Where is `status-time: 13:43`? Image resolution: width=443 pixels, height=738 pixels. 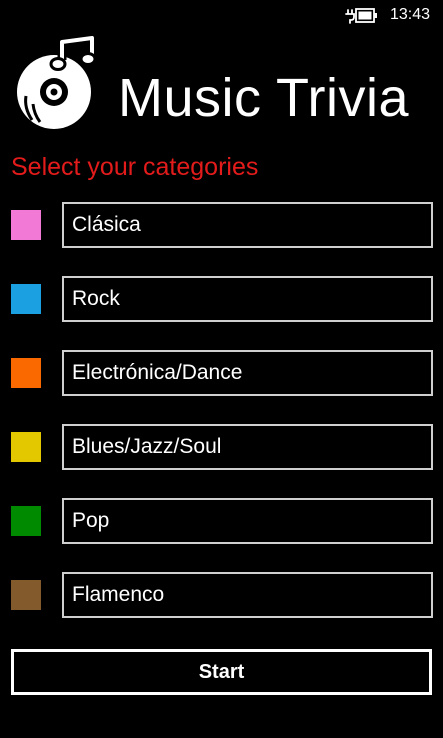 status-time: 13:43 is located at coordinates (410, 14).